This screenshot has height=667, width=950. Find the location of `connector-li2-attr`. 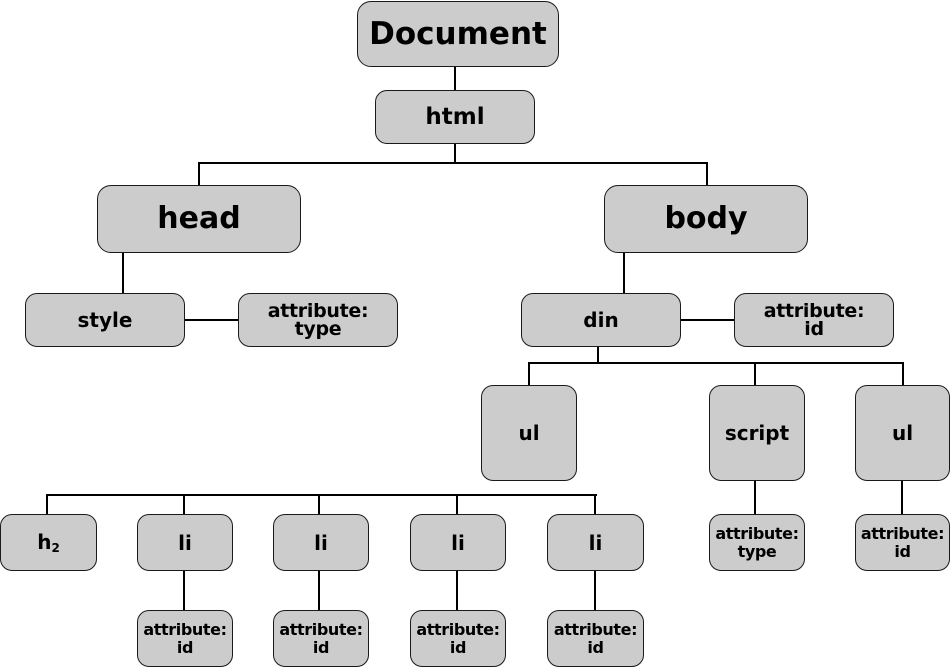

connector-li2-attr is located at coordinates (319, 590).